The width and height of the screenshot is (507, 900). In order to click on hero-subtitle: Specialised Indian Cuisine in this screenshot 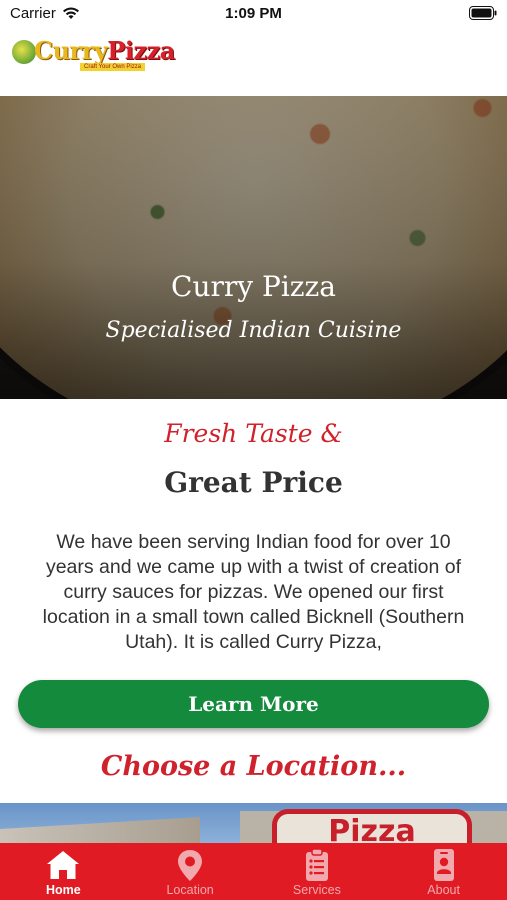, I will do `click(253, 330)`.